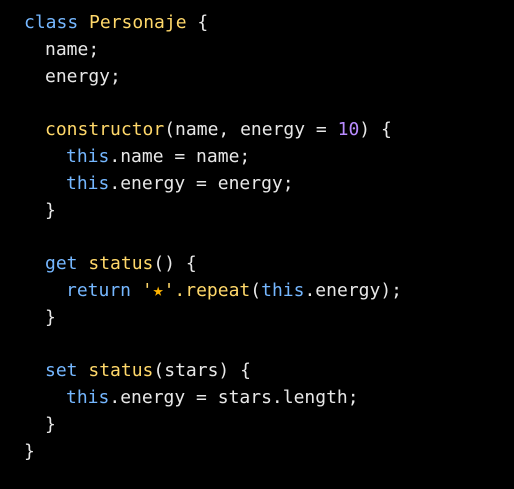 This screenshot has height=489, width=514. I want to click on code-line-9-blank, so click(213, 237).